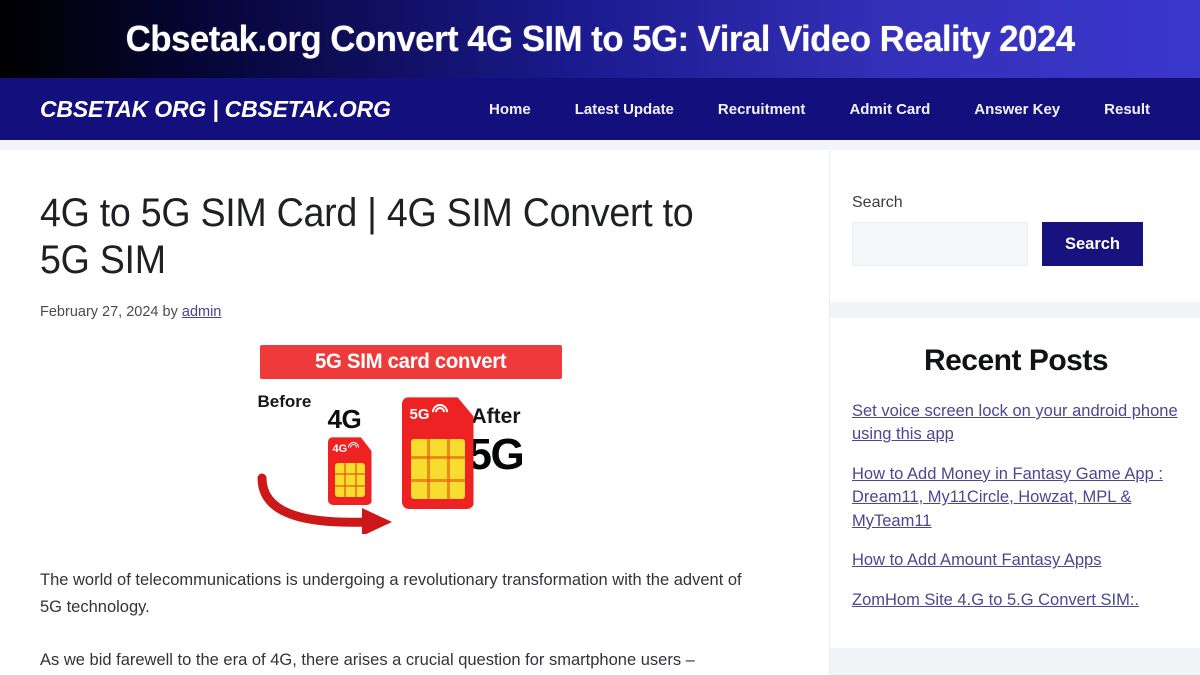 This screenshot has width=1200, height=675. Describe the element at coordinates (624, 109) in the screenshot. I see `nav-item-latest-update: Latest Update` at that location.